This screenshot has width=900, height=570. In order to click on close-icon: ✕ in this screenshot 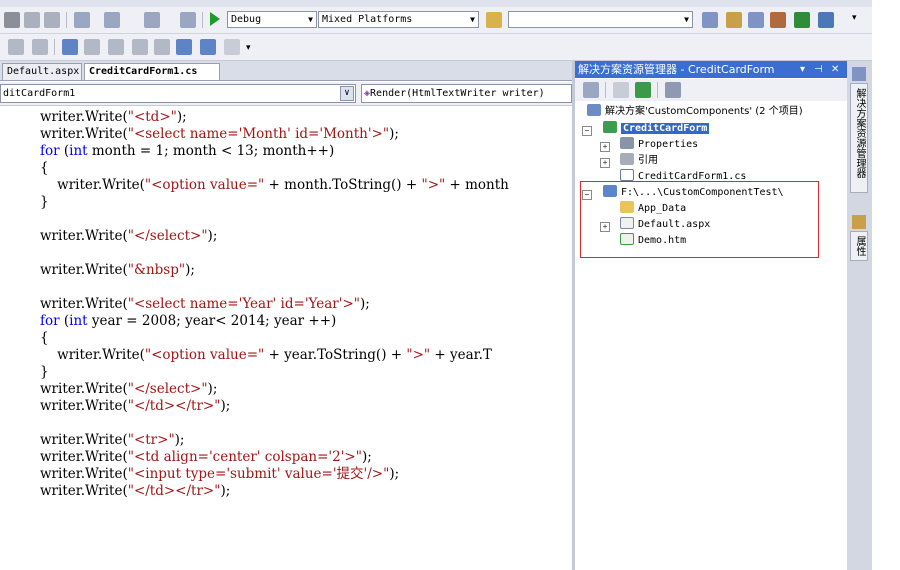, I will do `click(835, 69)`.